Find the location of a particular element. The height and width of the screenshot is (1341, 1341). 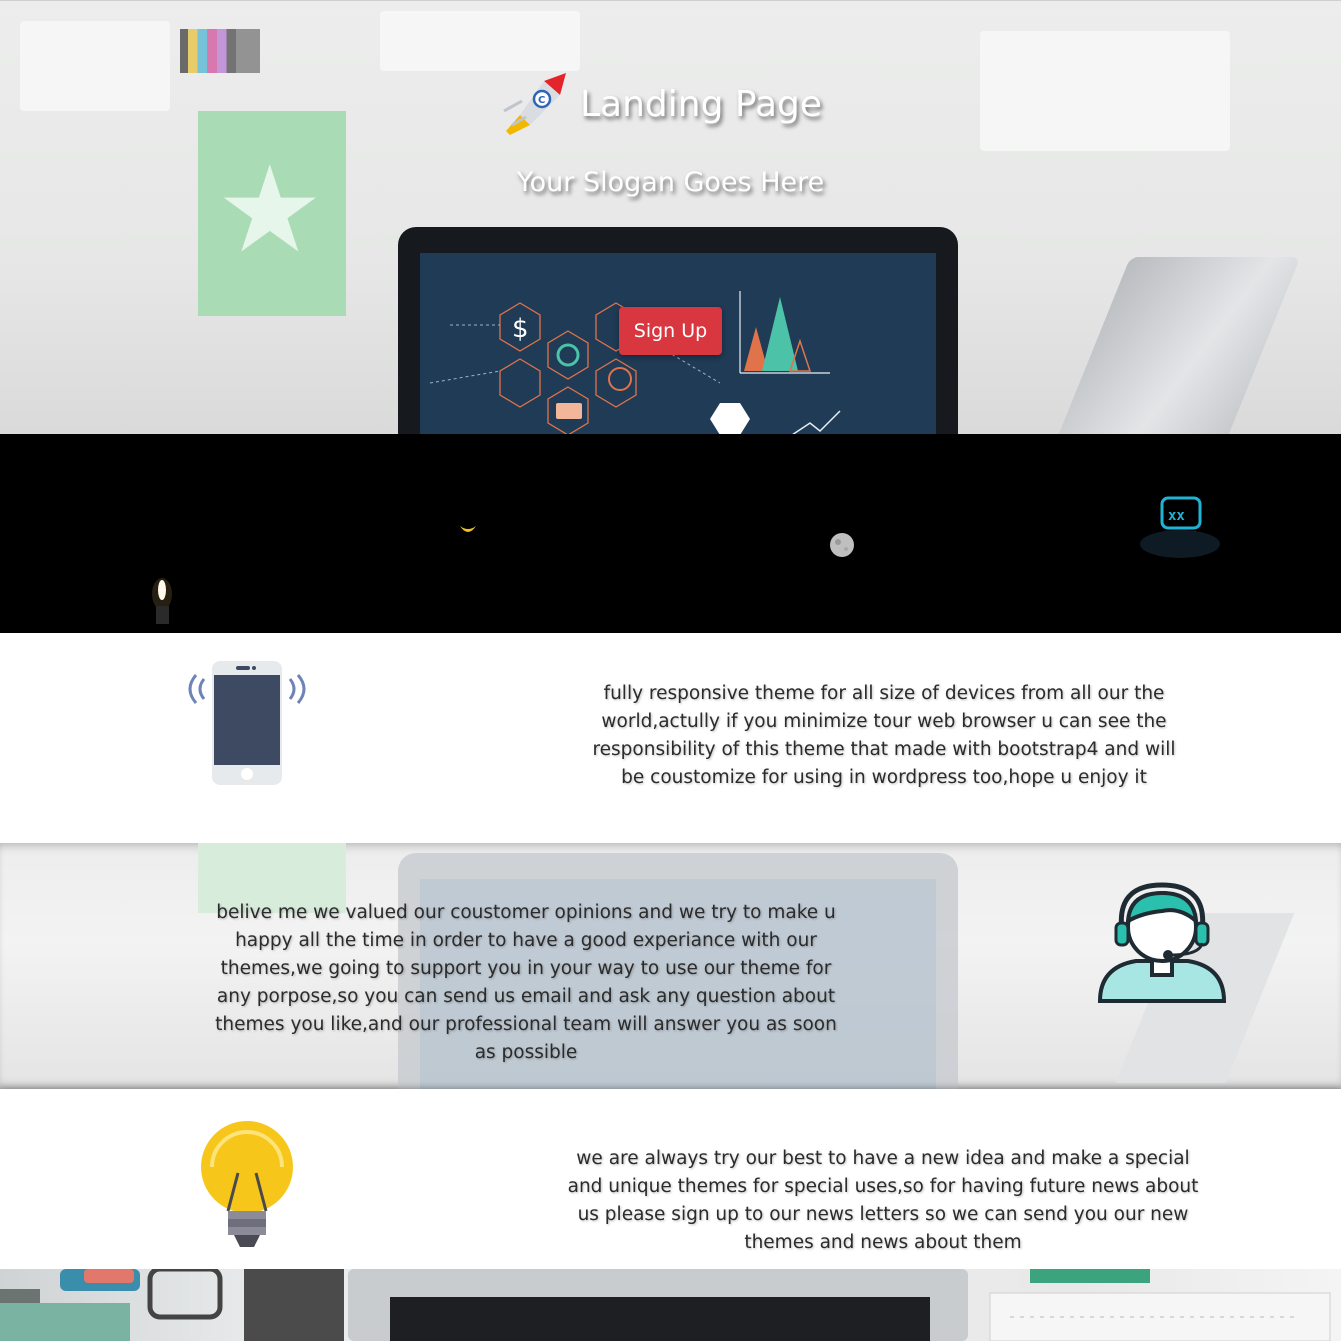

slogan: Your Slogan Goes Here is located at coordinates (670, 182).